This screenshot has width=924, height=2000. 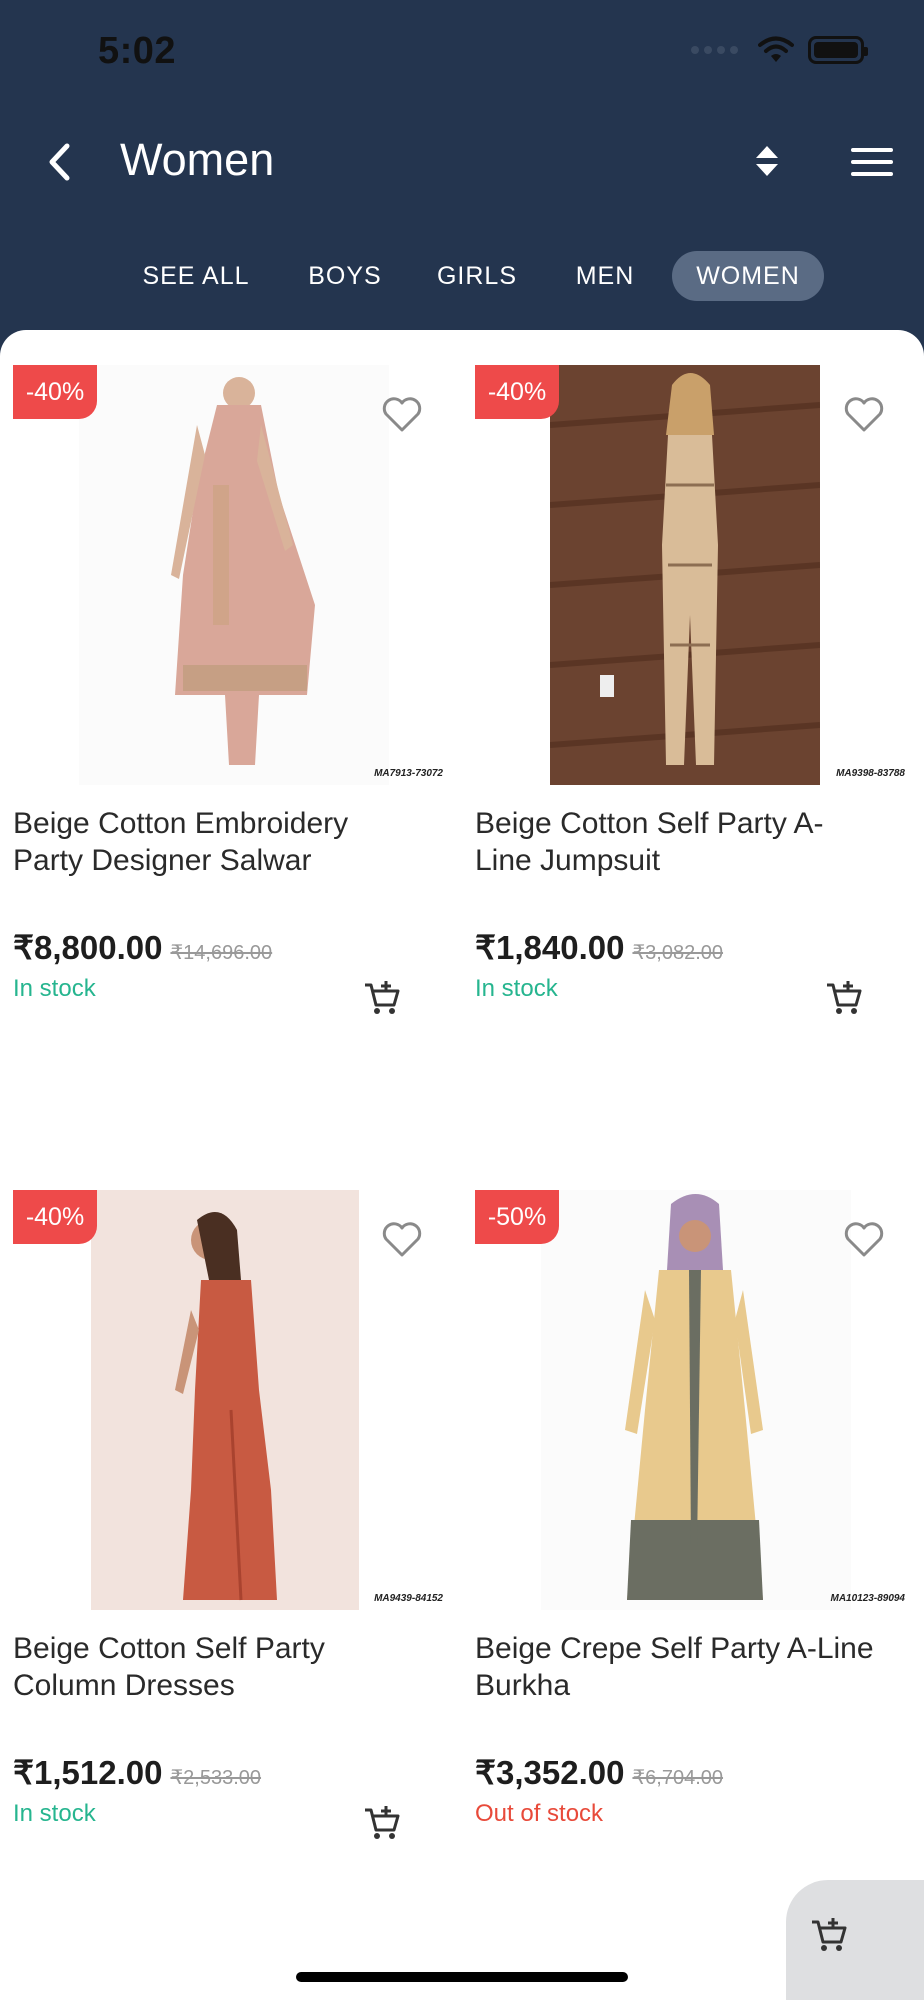 I want to click on back-button, so click(x=60, y=162).